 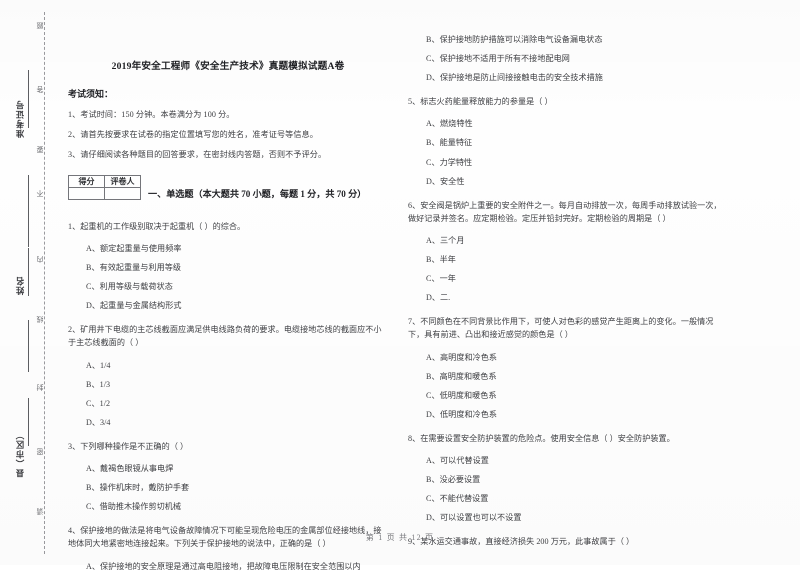 What do you see at coordinates (237, 403) in the screenshot?
I see `question-option: C、1/2` at bounding box center [237, 403].